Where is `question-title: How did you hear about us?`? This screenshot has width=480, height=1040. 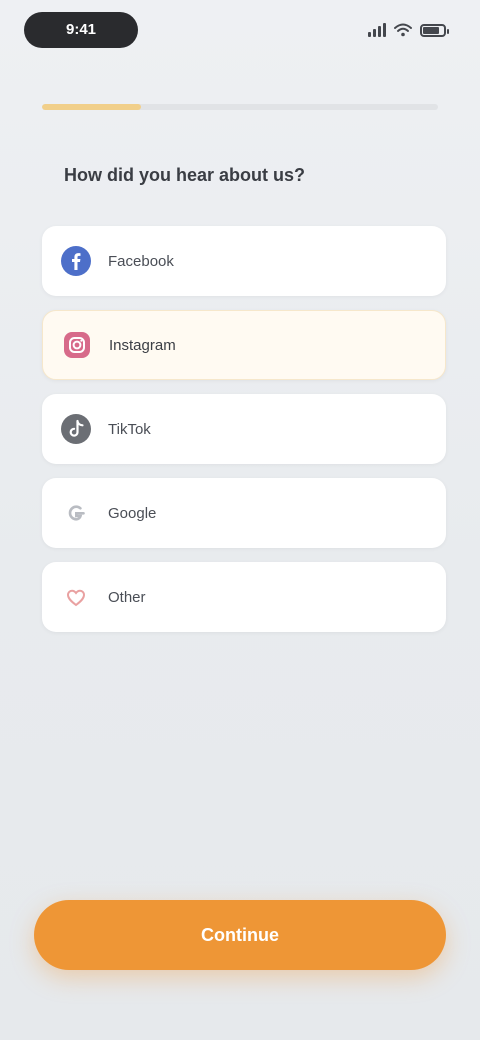 question-title: How did you hear about us? is located at coordinates (185, 175).